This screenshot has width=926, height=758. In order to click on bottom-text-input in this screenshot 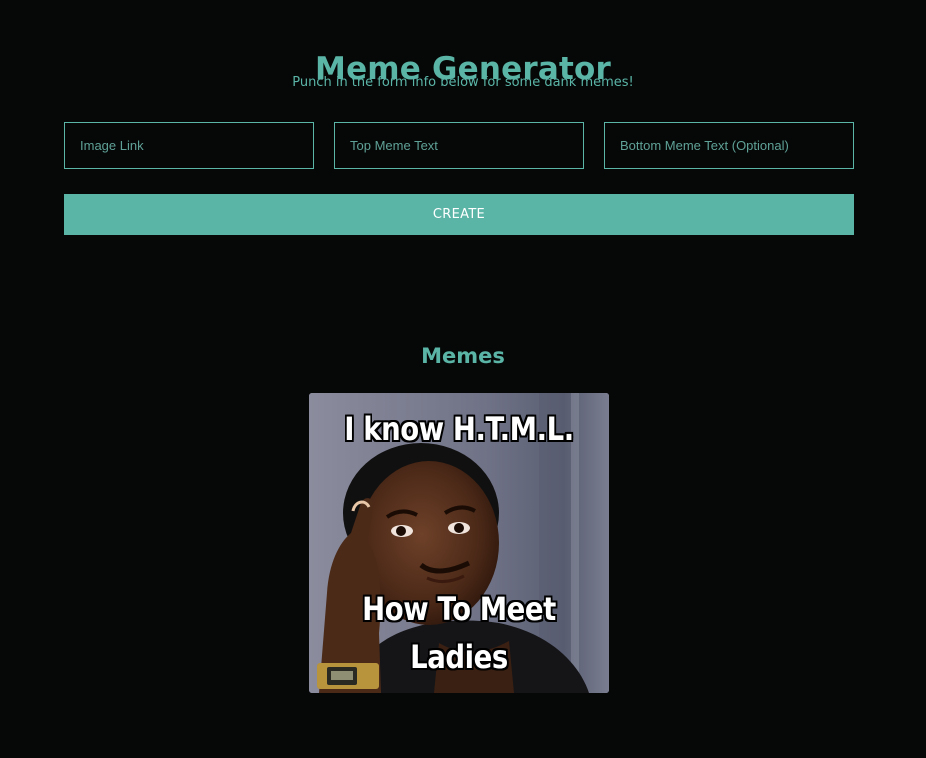, I will do `click(729, 145)`.